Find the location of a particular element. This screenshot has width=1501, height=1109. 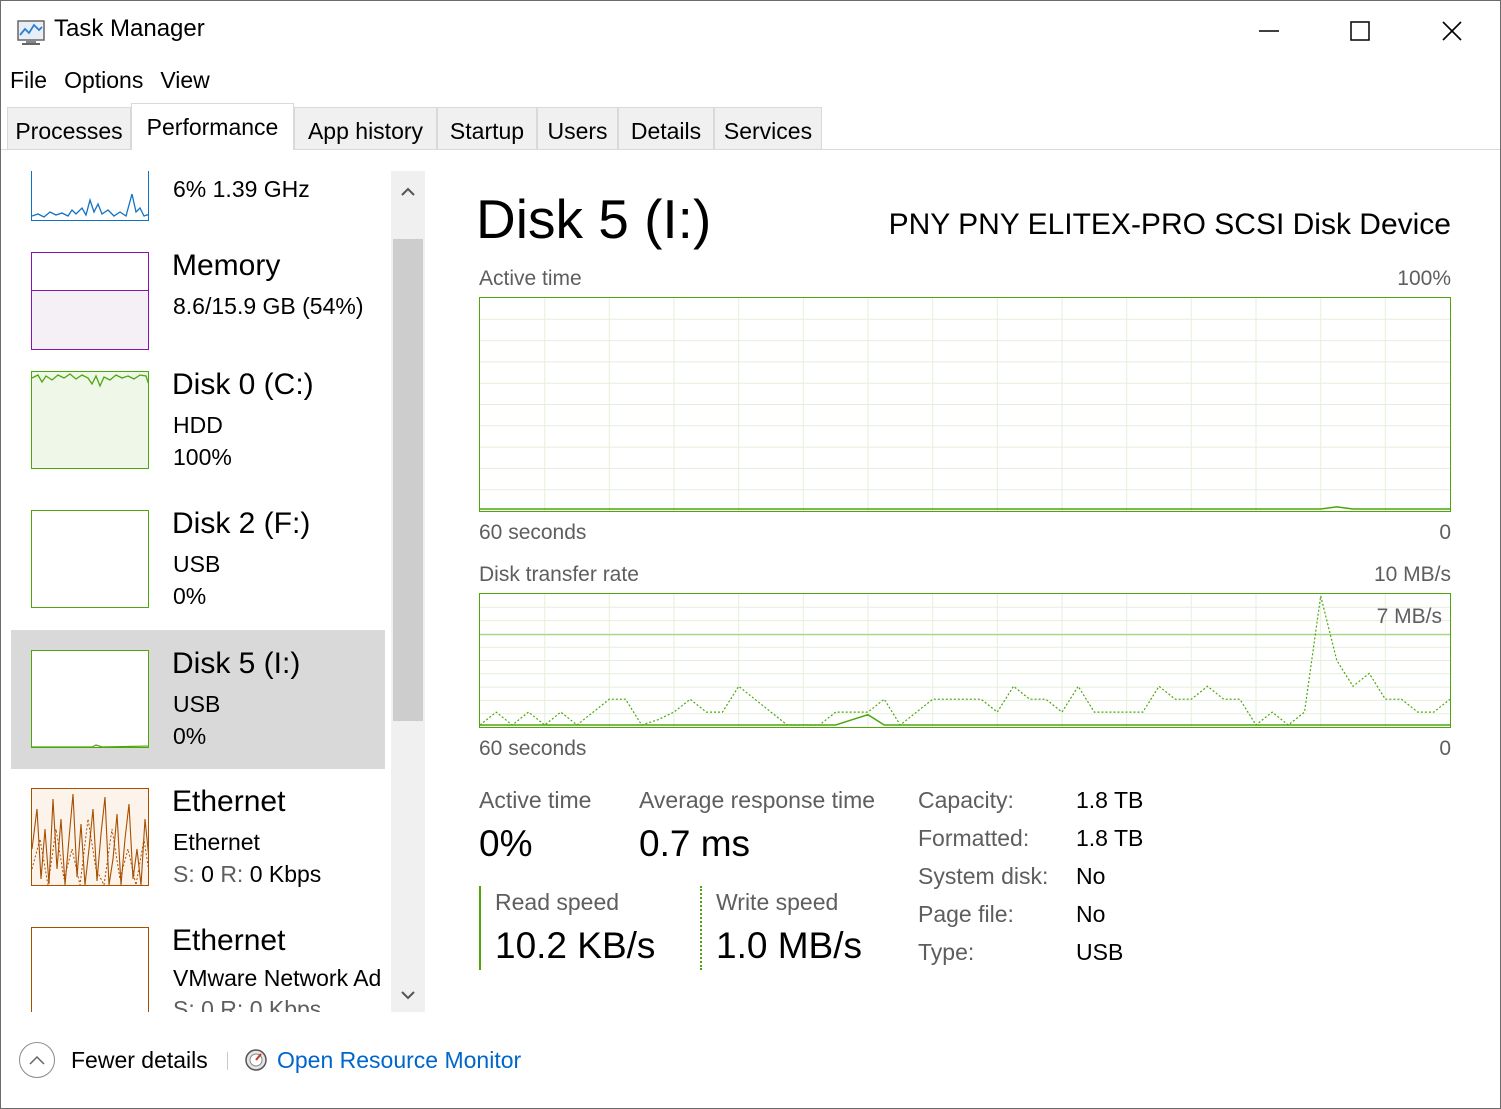

ethernet-2-title: Ethernet is located at coordinates (229, 940).